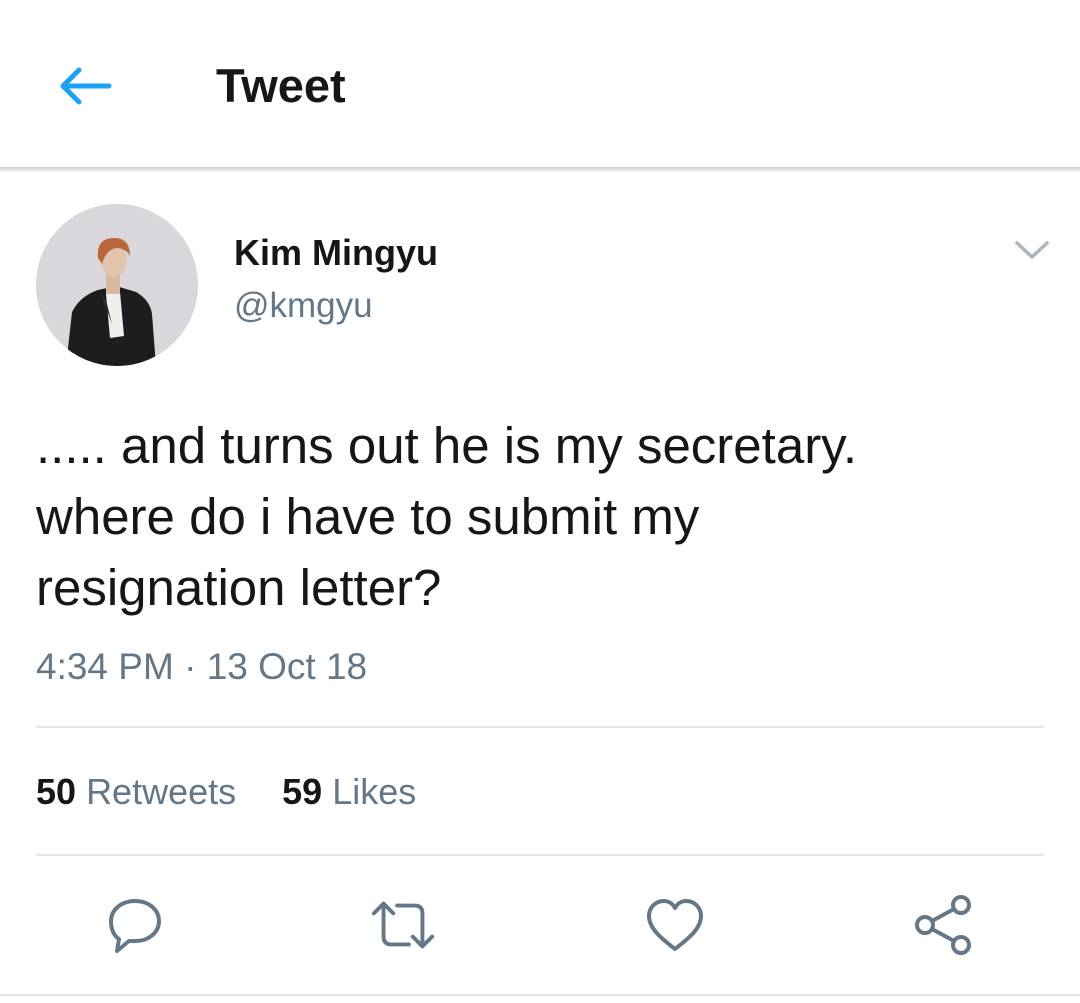  Describe the element at coordinates (447, 445) in the screenshot. I see `tweet-text-line: ..... and turns out he is my secretary.` at that location.